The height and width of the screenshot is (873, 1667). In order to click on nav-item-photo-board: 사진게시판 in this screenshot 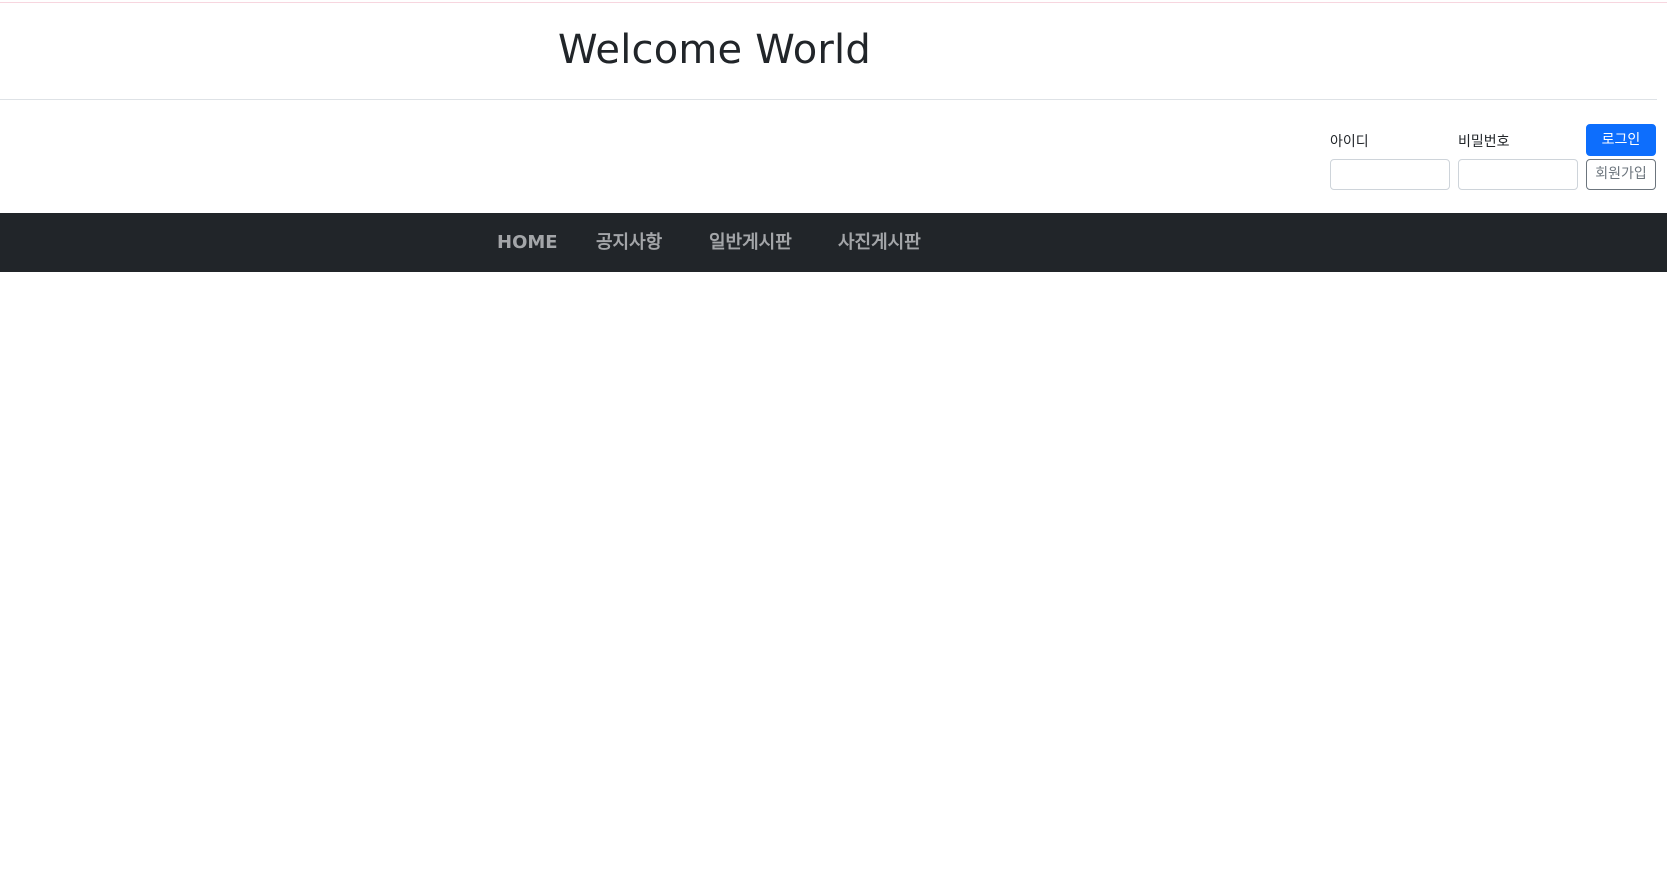, I will do `click(879, 242)`.